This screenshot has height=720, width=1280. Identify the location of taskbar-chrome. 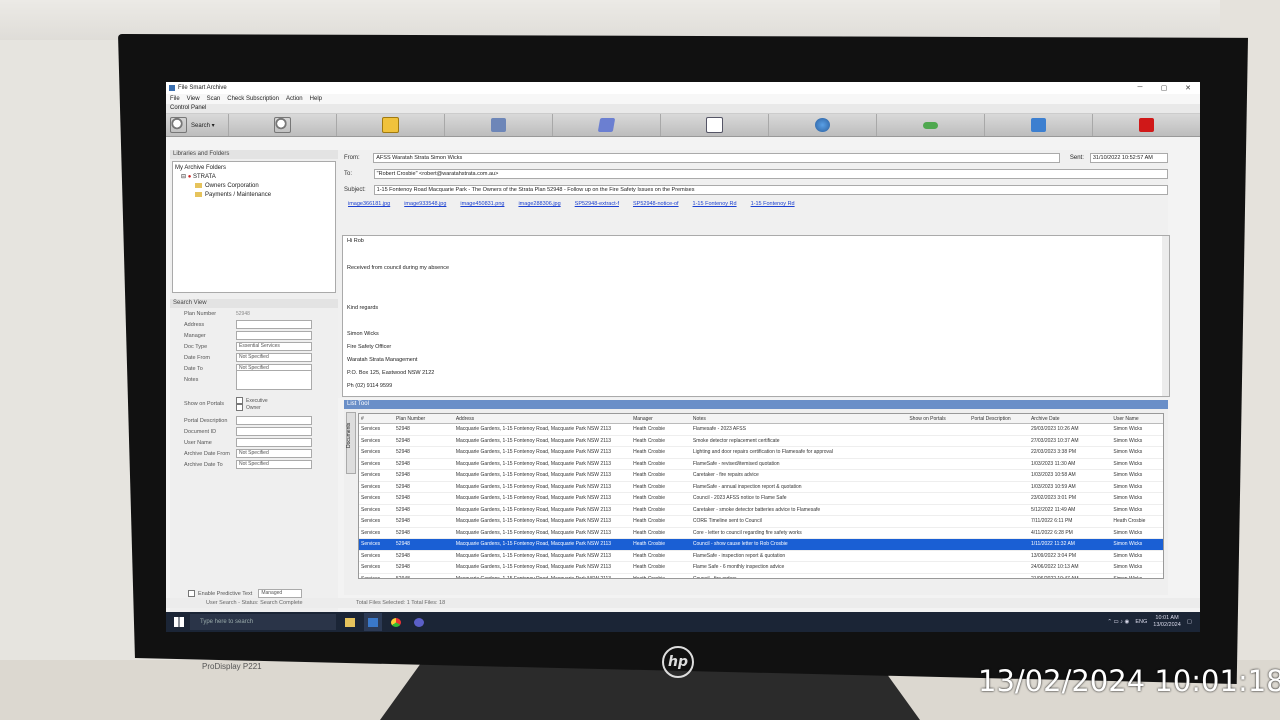
(396, 622).